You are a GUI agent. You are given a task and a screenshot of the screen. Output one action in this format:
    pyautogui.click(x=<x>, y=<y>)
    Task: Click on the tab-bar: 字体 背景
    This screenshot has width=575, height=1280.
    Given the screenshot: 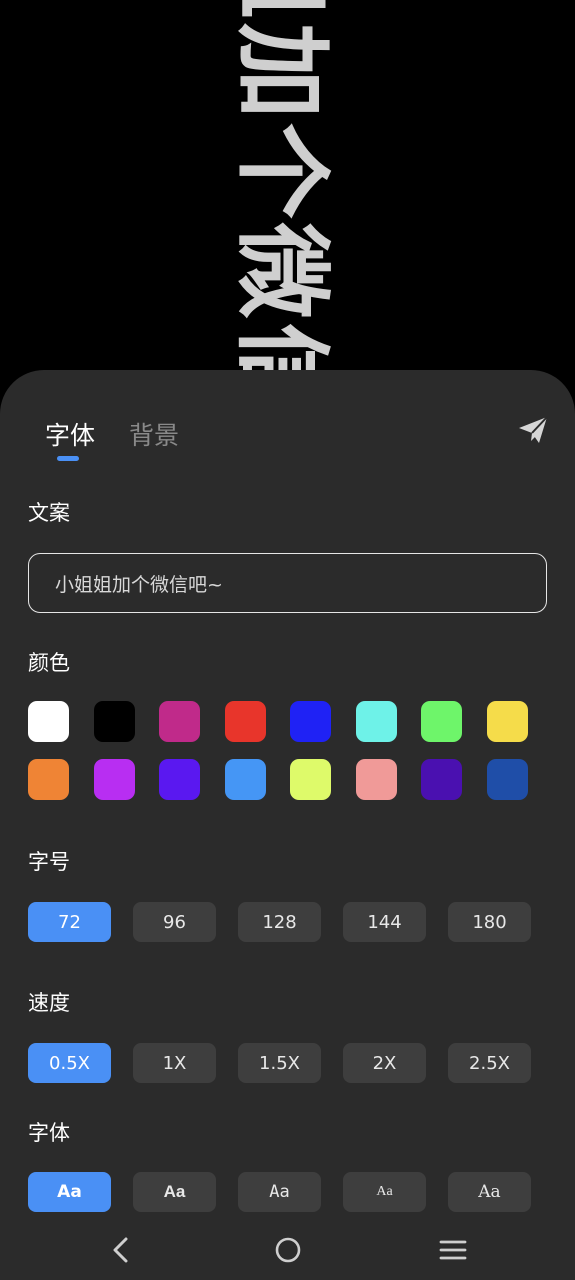 What is the action you would take?
    pyautogui.click(x=112, y=438)
    